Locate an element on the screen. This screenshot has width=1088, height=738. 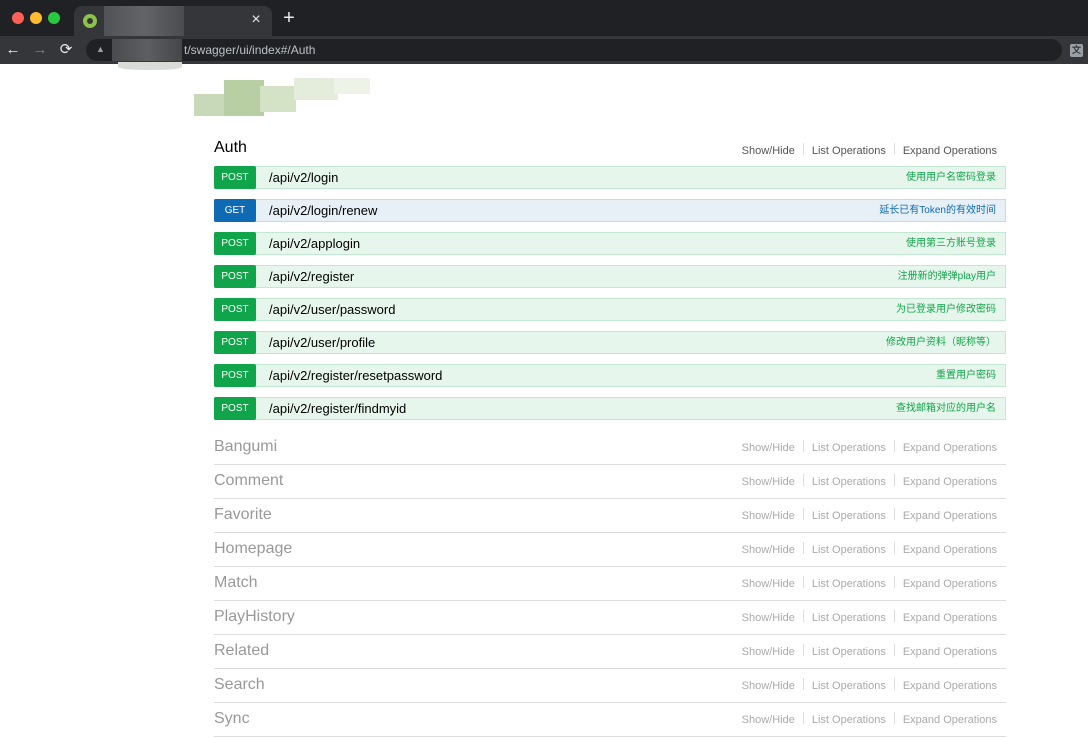
operation-summary: 使用用户名密码登录 is located at coordinates (951, 177).